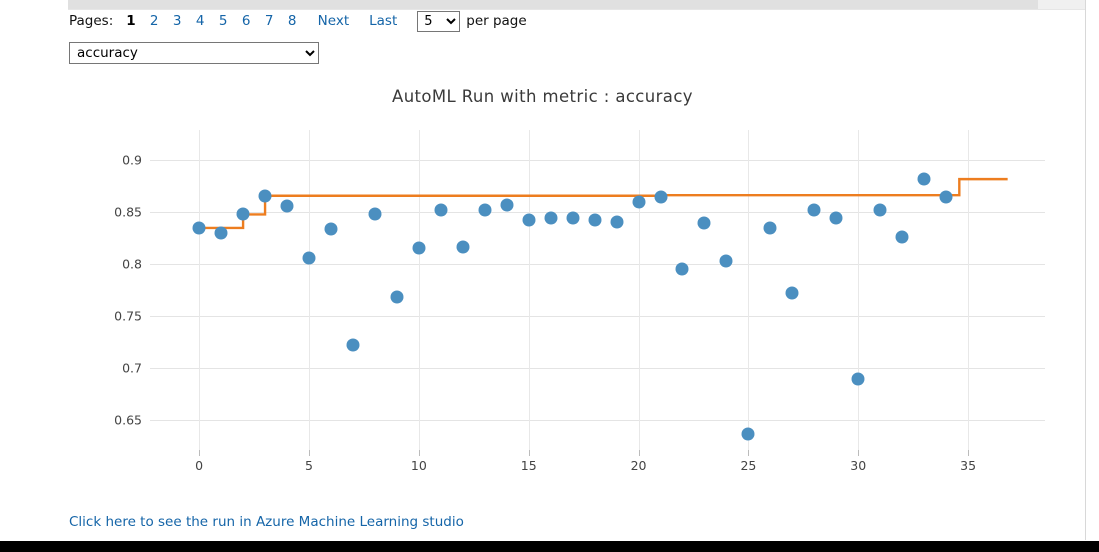  What do you see at coordinates (542, 96) in the screenshot?
I see `chart-title: AutoML Run with metric : accuracy` at bounding box center [542, 96].